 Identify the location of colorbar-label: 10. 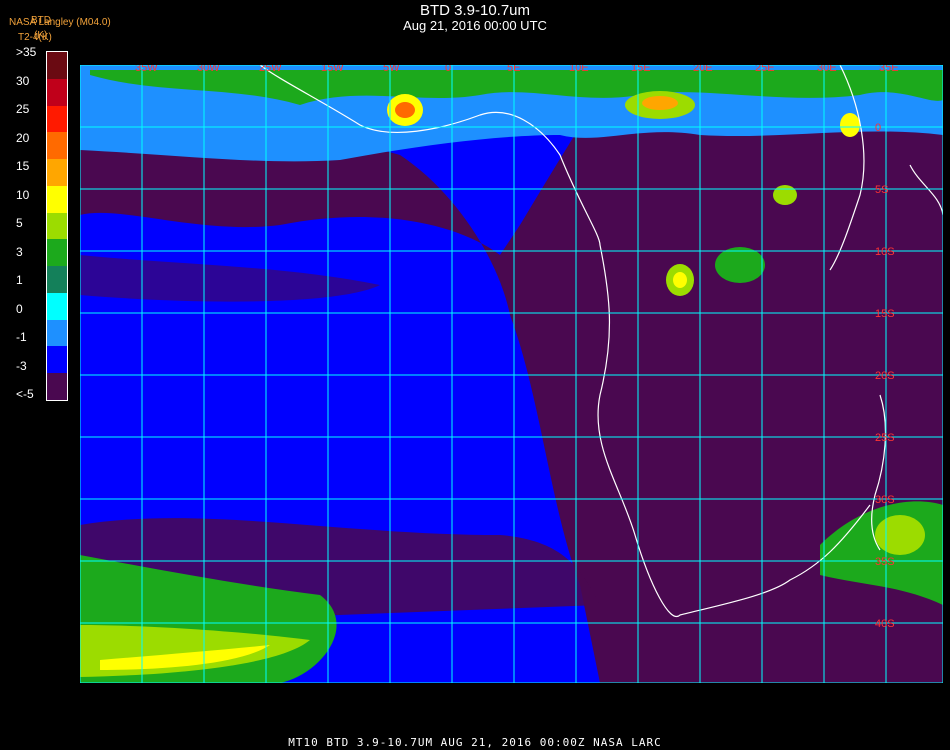
(23, 194).